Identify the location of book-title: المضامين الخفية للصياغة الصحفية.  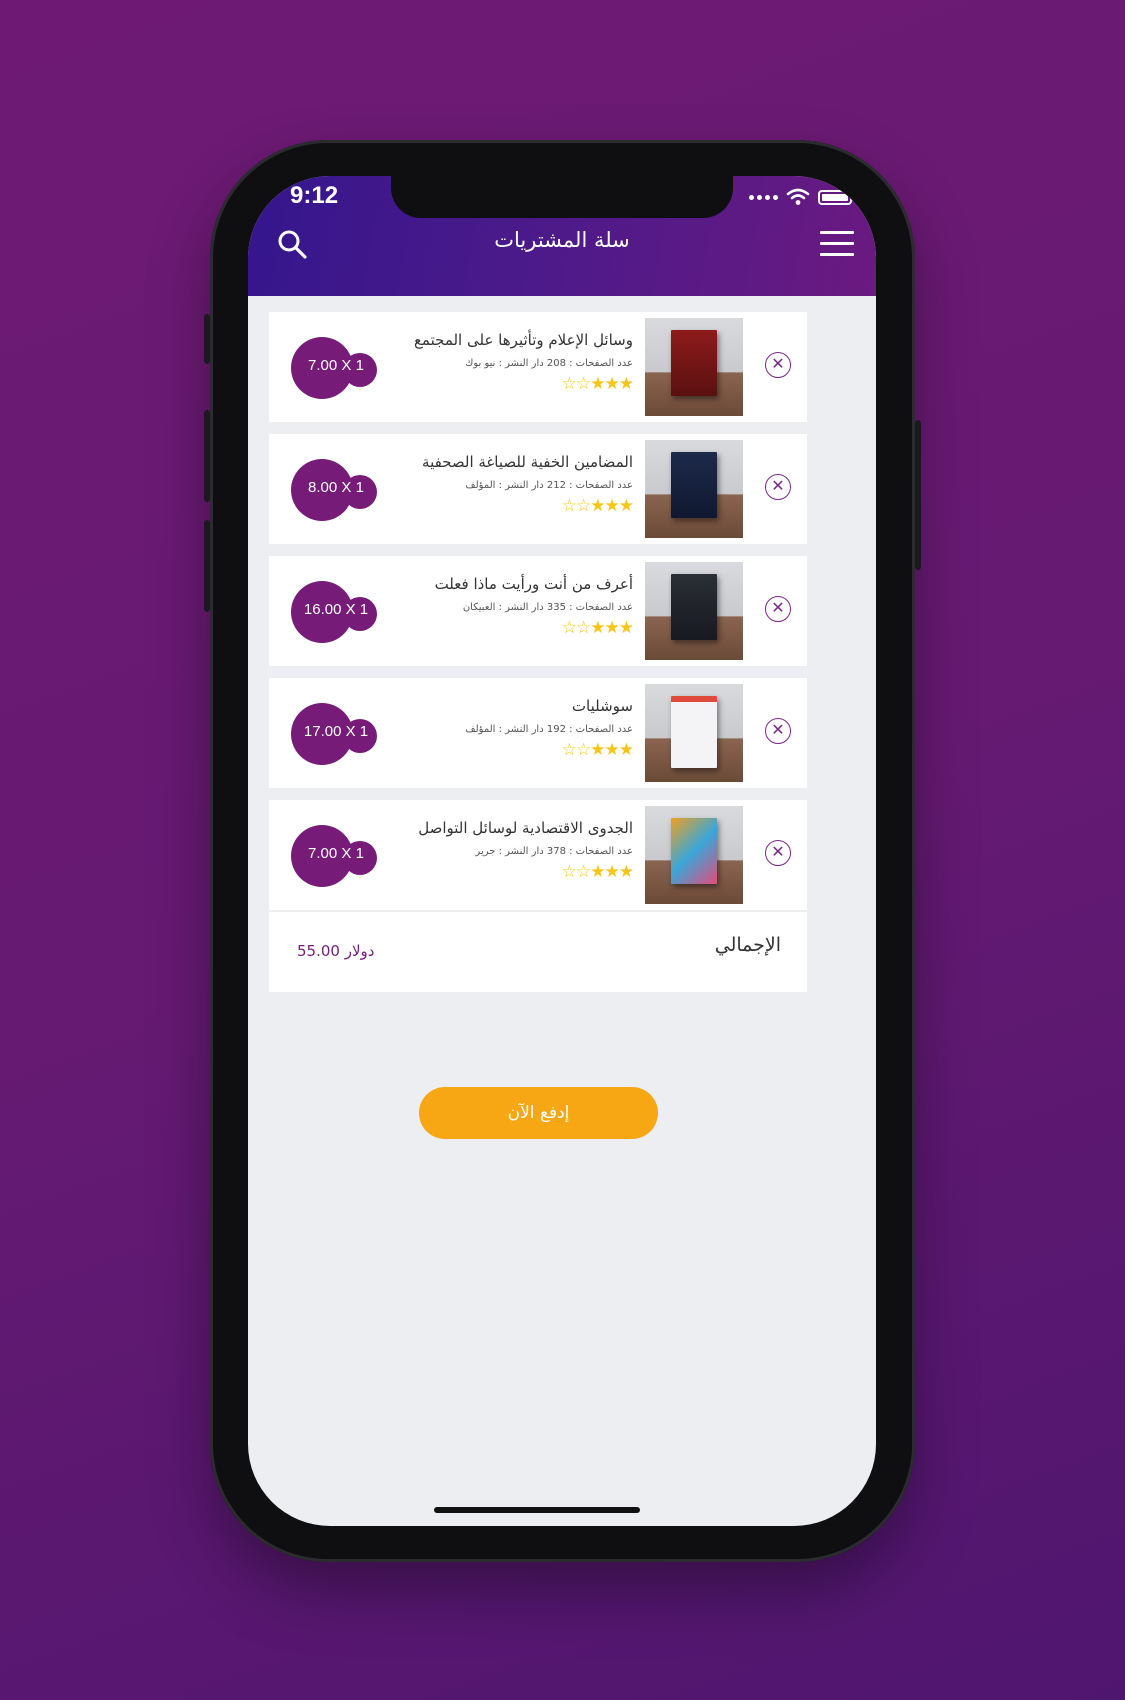
(527, 462).